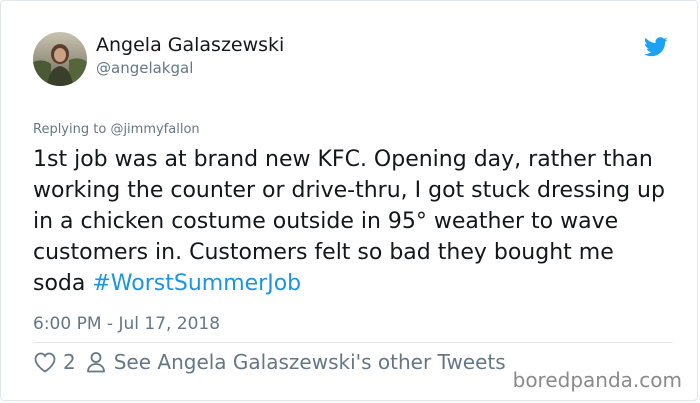  What do you see at coordinates (597, 380) in the screenshot?
I see `watermark: boredpanda.com` at bounding box center [597, 380].